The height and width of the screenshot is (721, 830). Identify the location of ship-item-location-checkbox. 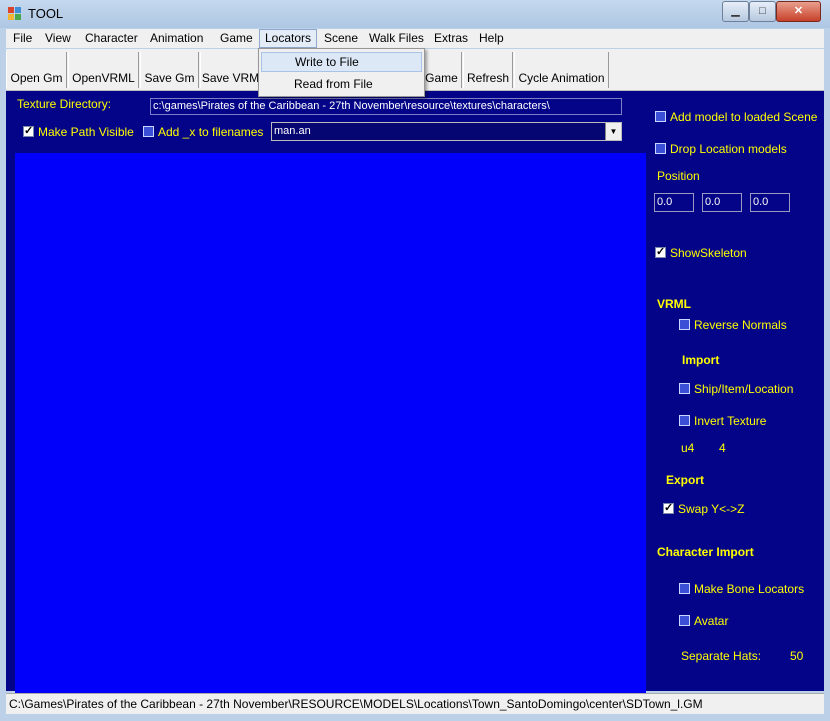
(684, 388).